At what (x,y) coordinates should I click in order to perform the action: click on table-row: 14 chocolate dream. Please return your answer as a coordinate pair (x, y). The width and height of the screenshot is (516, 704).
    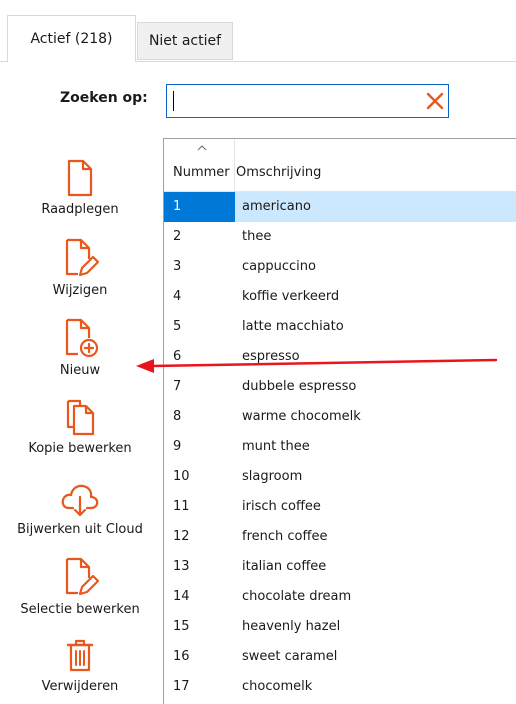
    Looking at the image, I should click on (340, 597).